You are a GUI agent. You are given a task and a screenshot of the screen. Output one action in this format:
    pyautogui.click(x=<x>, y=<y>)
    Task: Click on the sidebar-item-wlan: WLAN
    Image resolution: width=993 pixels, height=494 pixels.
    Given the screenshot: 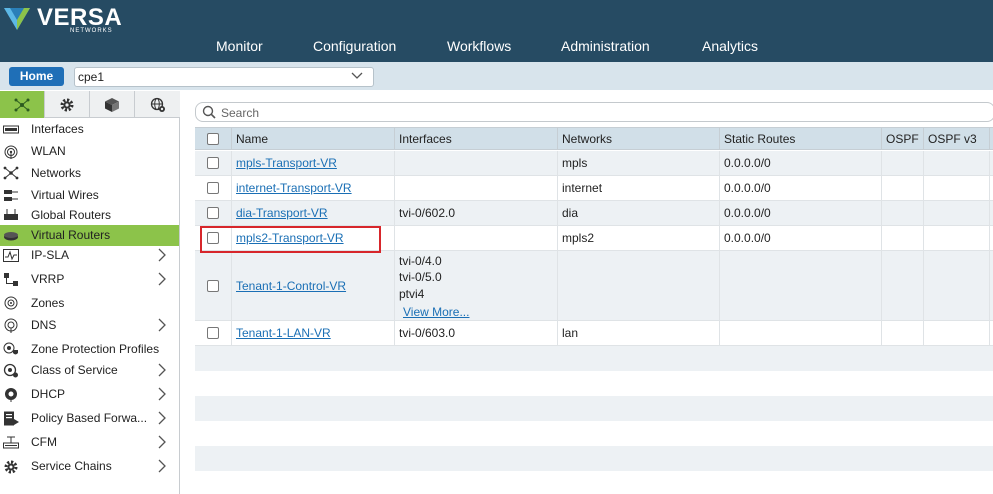 What is the action you would take?
    pyautogui.click(x=89, y=151)
    